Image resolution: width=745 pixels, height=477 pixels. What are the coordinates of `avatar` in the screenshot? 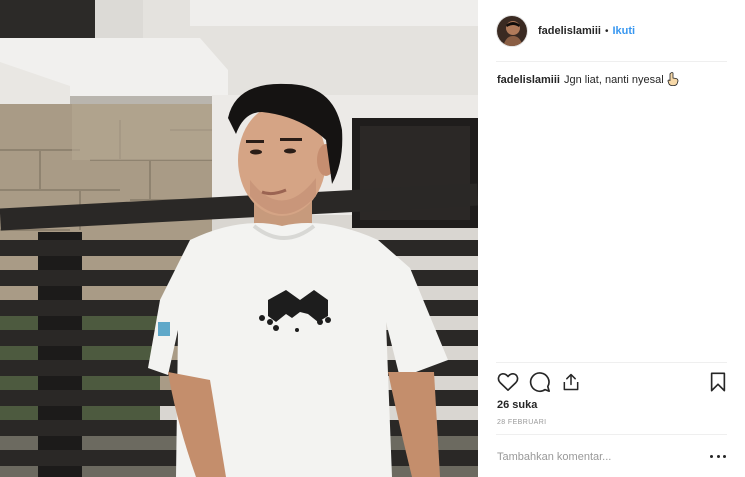 It's located at (512, 31).